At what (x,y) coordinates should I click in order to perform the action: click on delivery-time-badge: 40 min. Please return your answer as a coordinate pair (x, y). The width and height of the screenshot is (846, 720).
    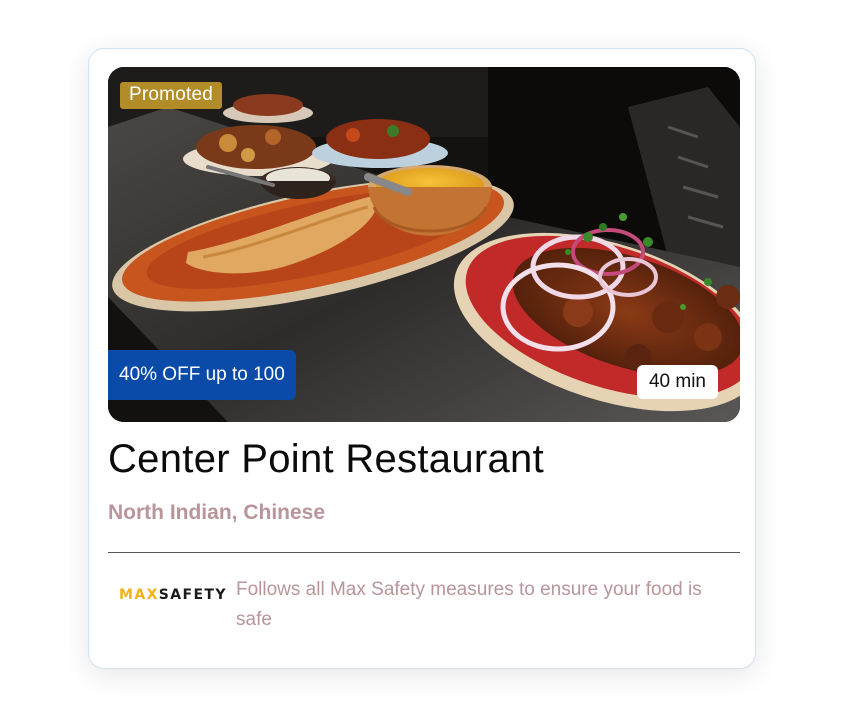
    Looking at the image, I should click on (677, 382).